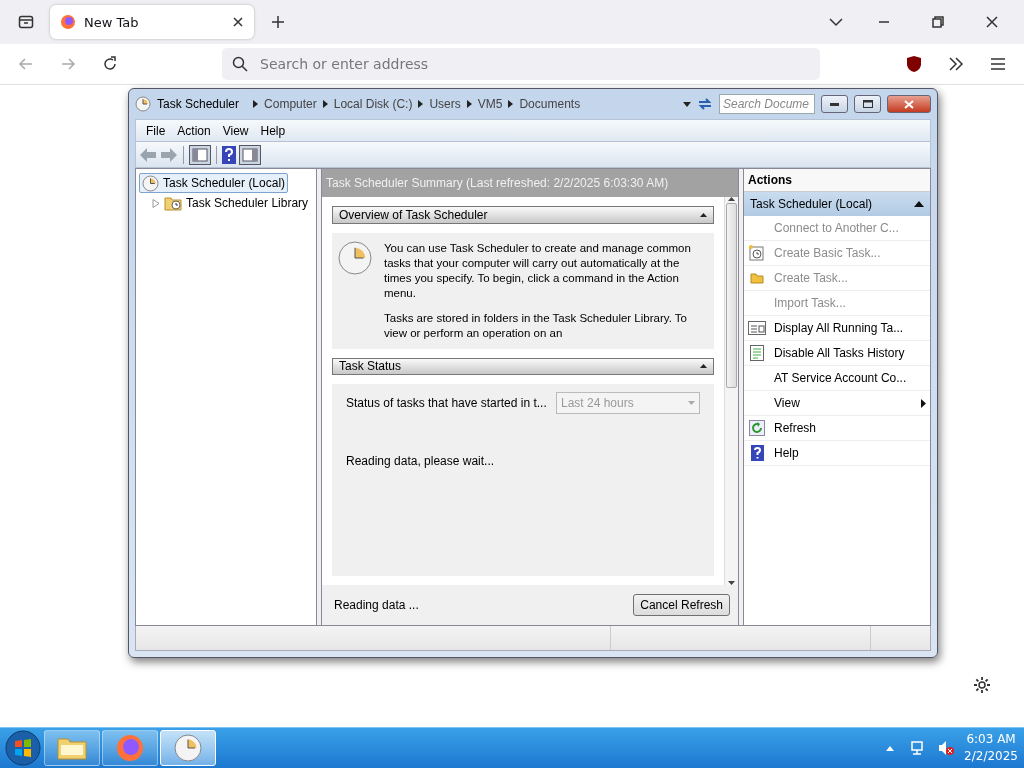 Image resolution: width=1024 pixels, height=768 pixels. What do you see at coordinates (837, 428) in the screenshot?
I see `command-item: Refresh` at bounding box center [837, 428].